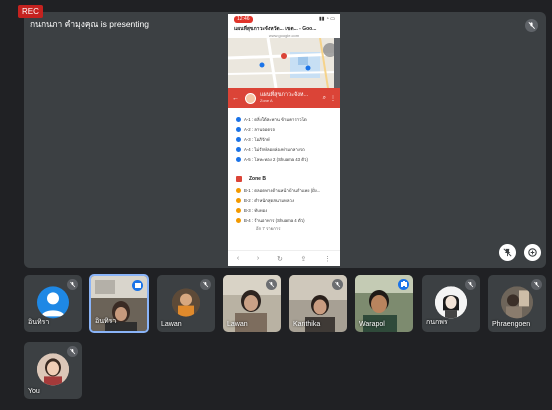 This screenshot has height=410, width=552. I want to click on zone-a-item: A-4 : ไม่รักษ์ลอยล่องท่ามกลางรถ, so click(285, 149).